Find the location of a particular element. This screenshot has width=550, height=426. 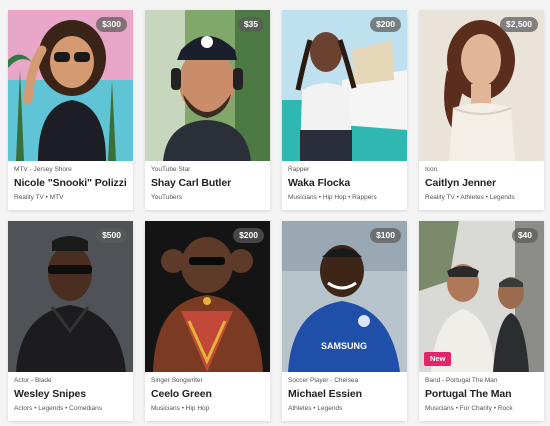

price-badge: $2,500 is located at coordinates (519, 24).